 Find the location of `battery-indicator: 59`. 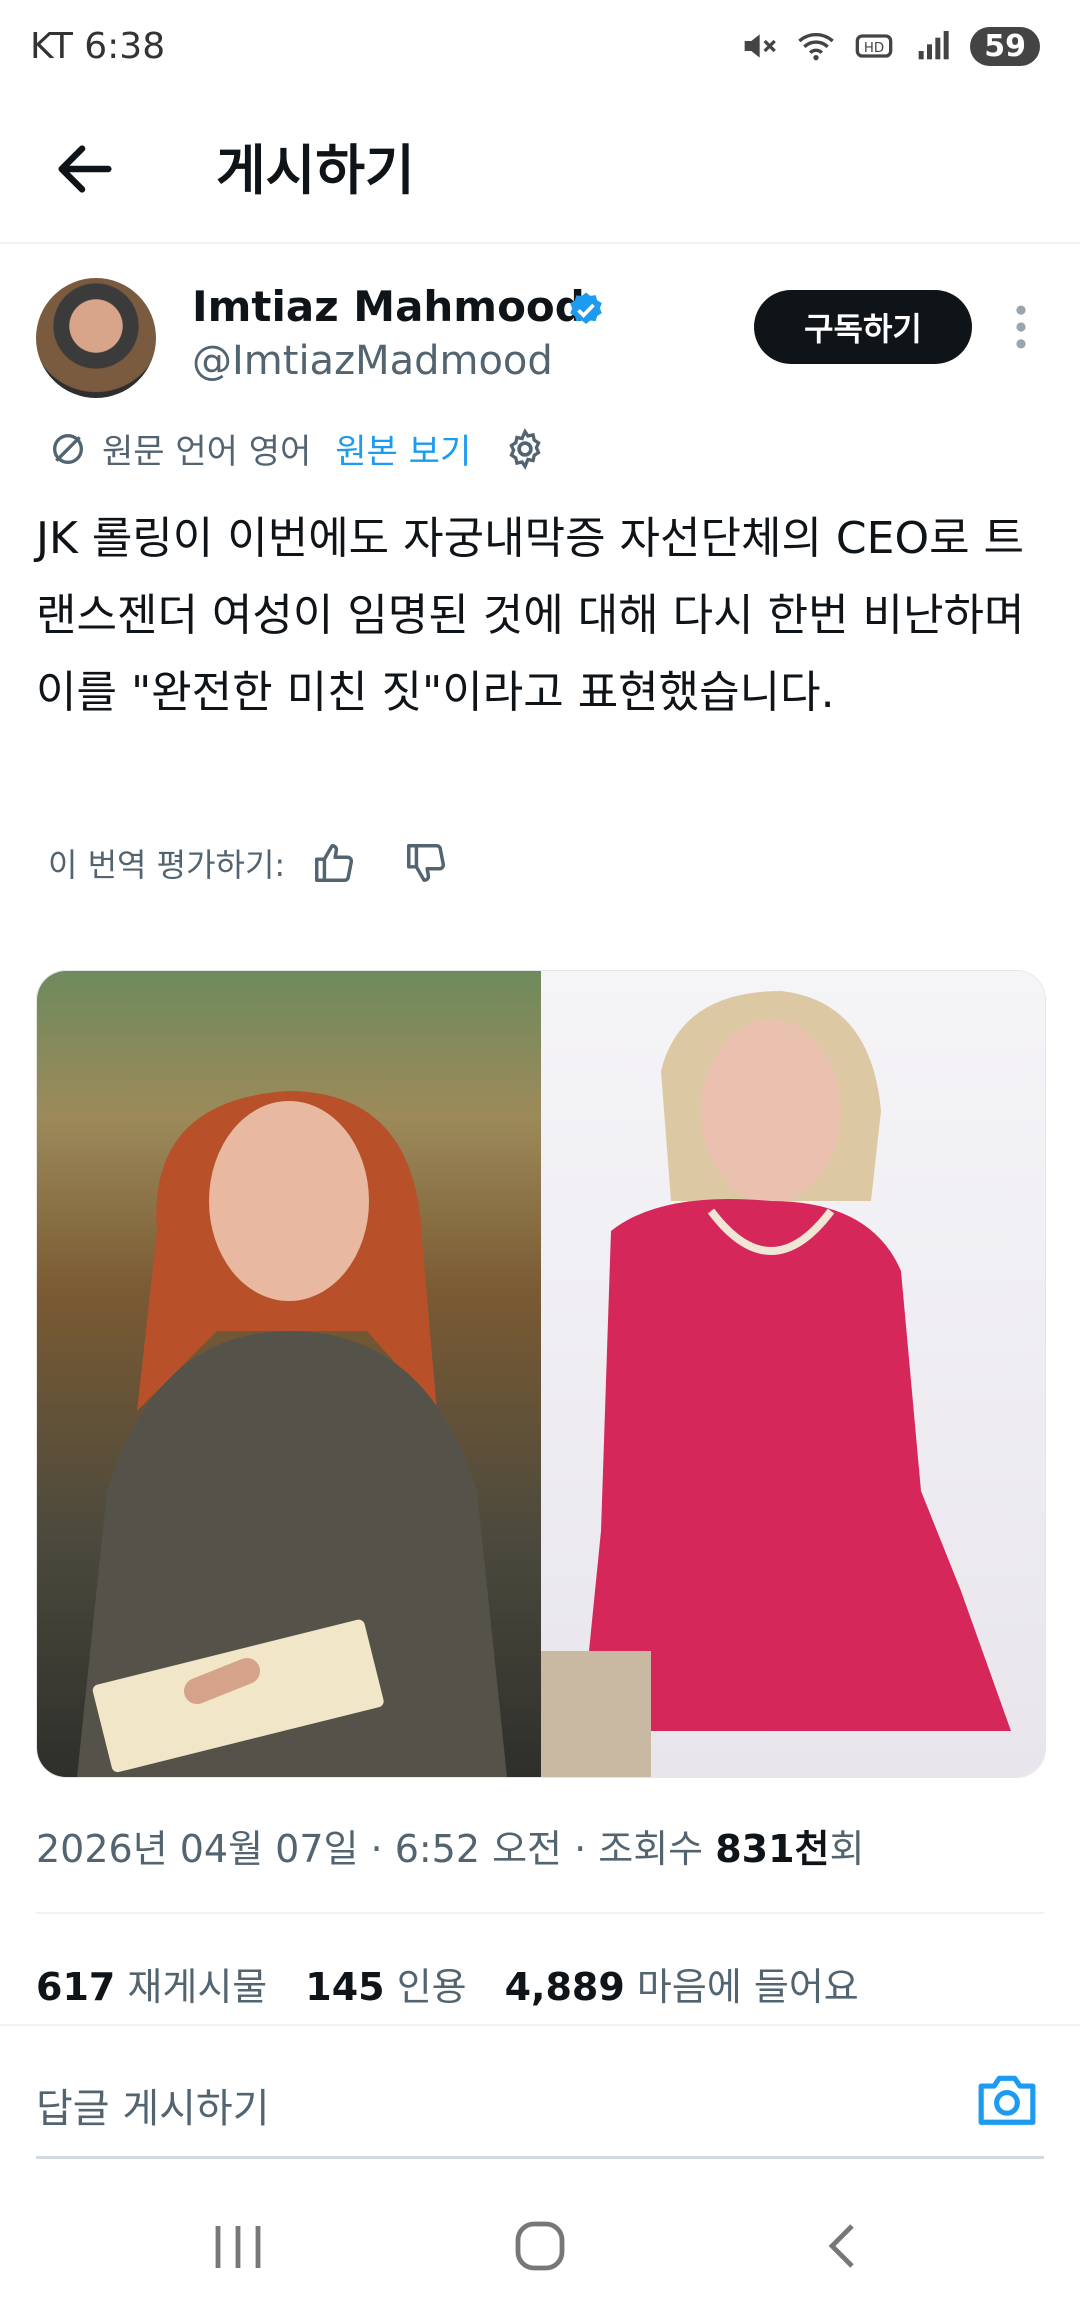

battery-indicator: 59 is located at coordinates (1005, 46).